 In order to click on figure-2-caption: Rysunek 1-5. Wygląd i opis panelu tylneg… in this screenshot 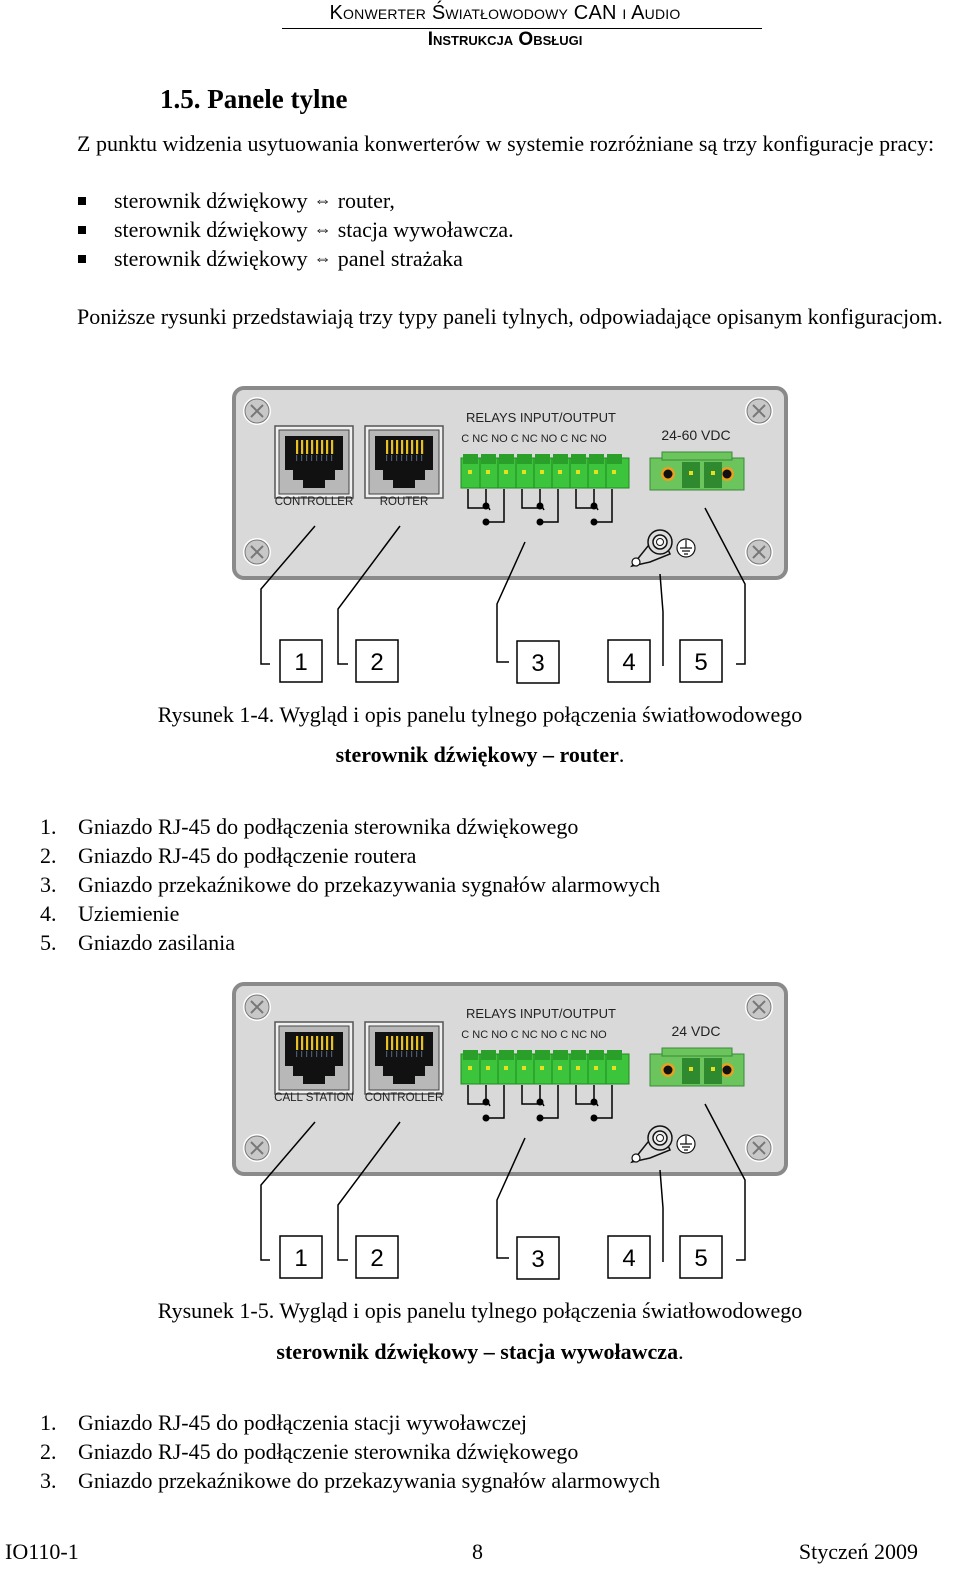, I will do `click(480, 1310)`.